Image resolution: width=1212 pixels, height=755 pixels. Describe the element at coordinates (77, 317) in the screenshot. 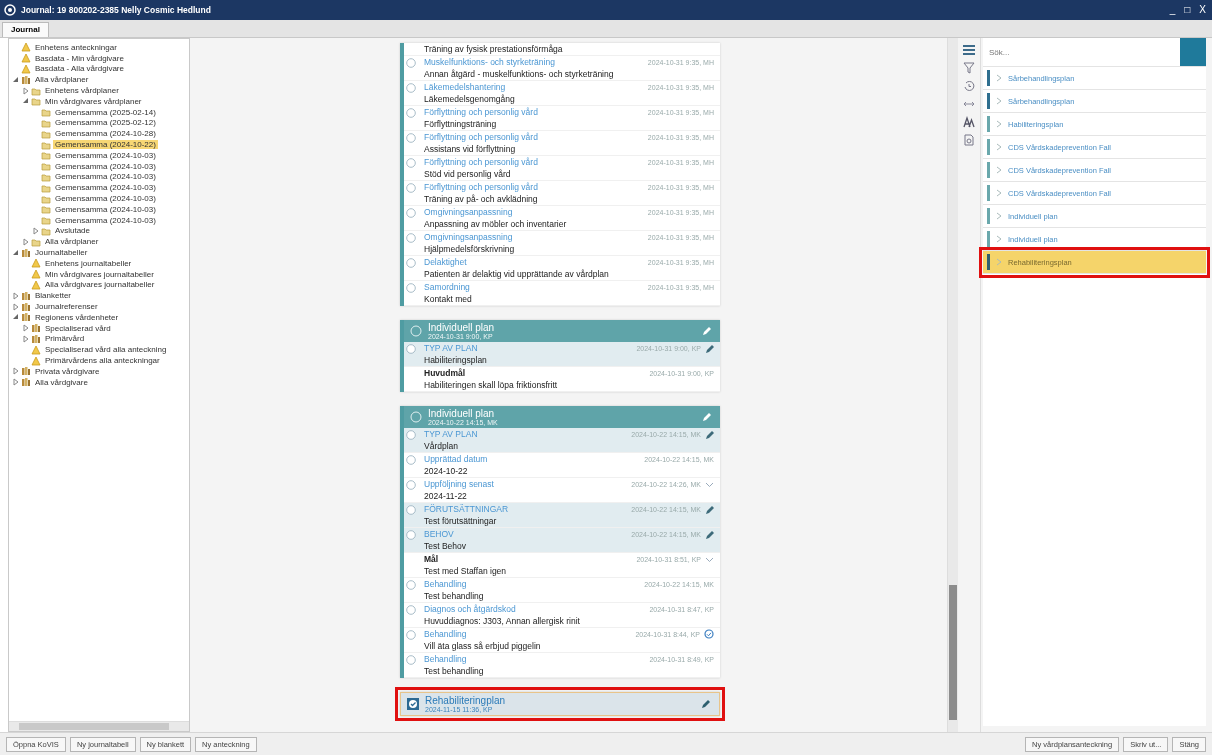

I see `tree-item: Regionens vårdenheter` at that location.